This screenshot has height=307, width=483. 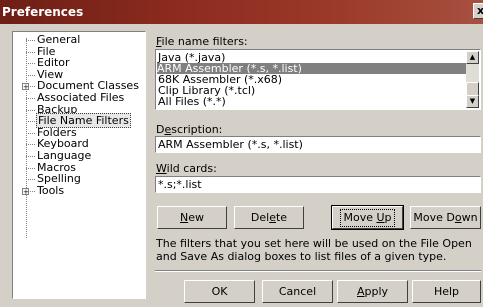 I want to click on help-button: Help, so click(x=446, y=291).